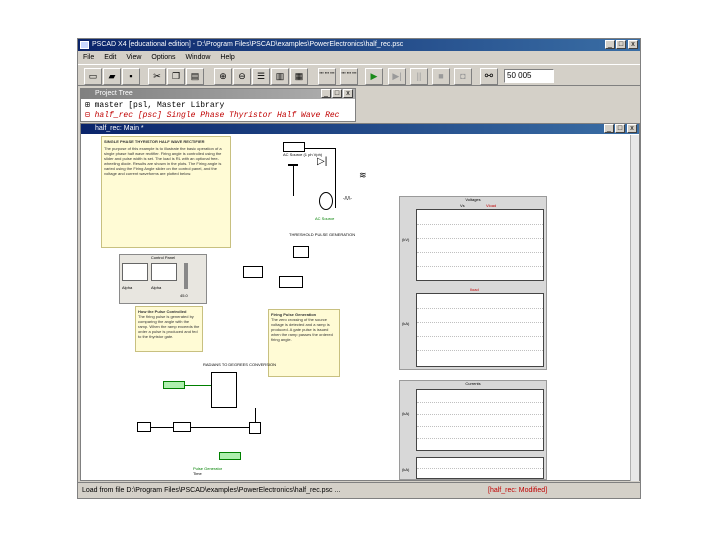 Image resolution: width=720 pixels, height=540 pixels. Describe the element at coordinates (326, 201) in the screenshot. I see `ac-source-icon` at that location.